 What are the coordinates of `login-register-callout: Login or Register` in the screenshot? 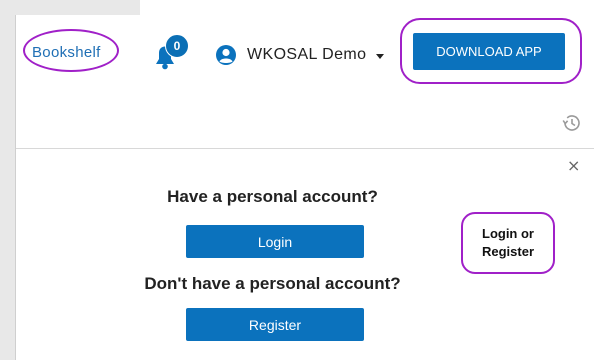 It's located at (508, 243).